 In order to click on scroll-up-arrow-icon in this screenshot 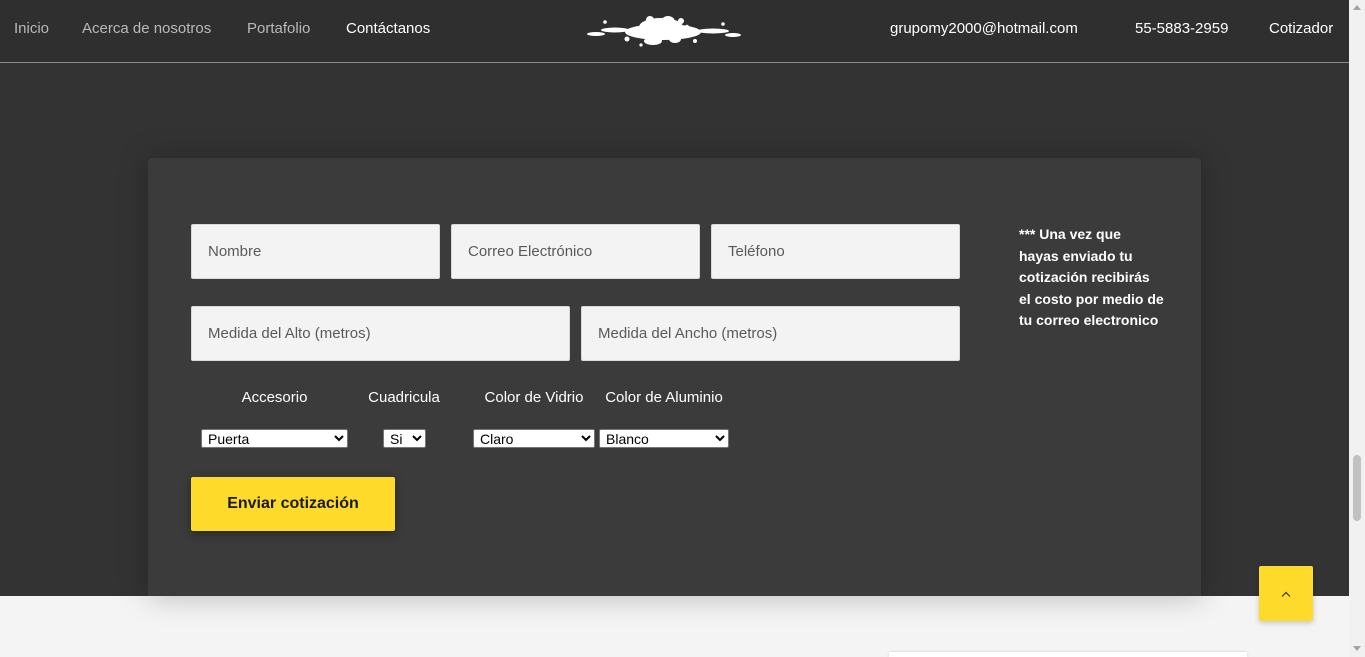, I will do `click(1357, 7)`.